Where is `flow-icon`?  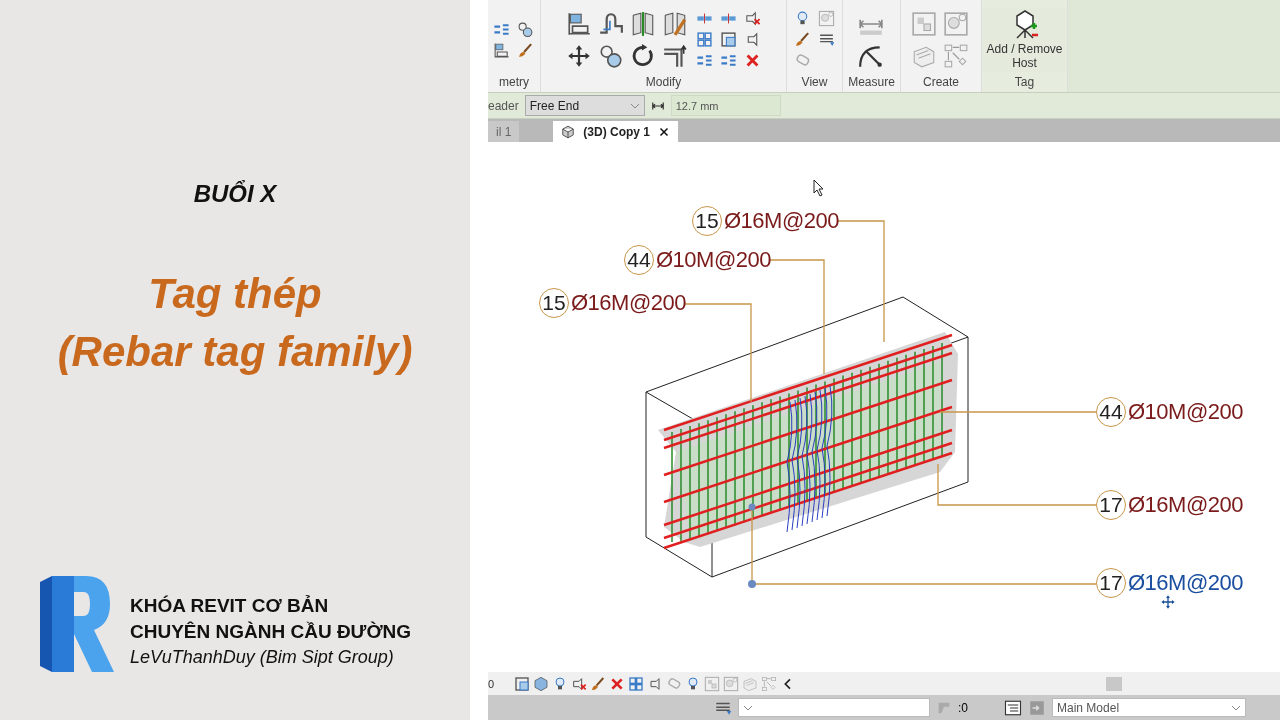
flow-icon is located at coordinates (956, 55).